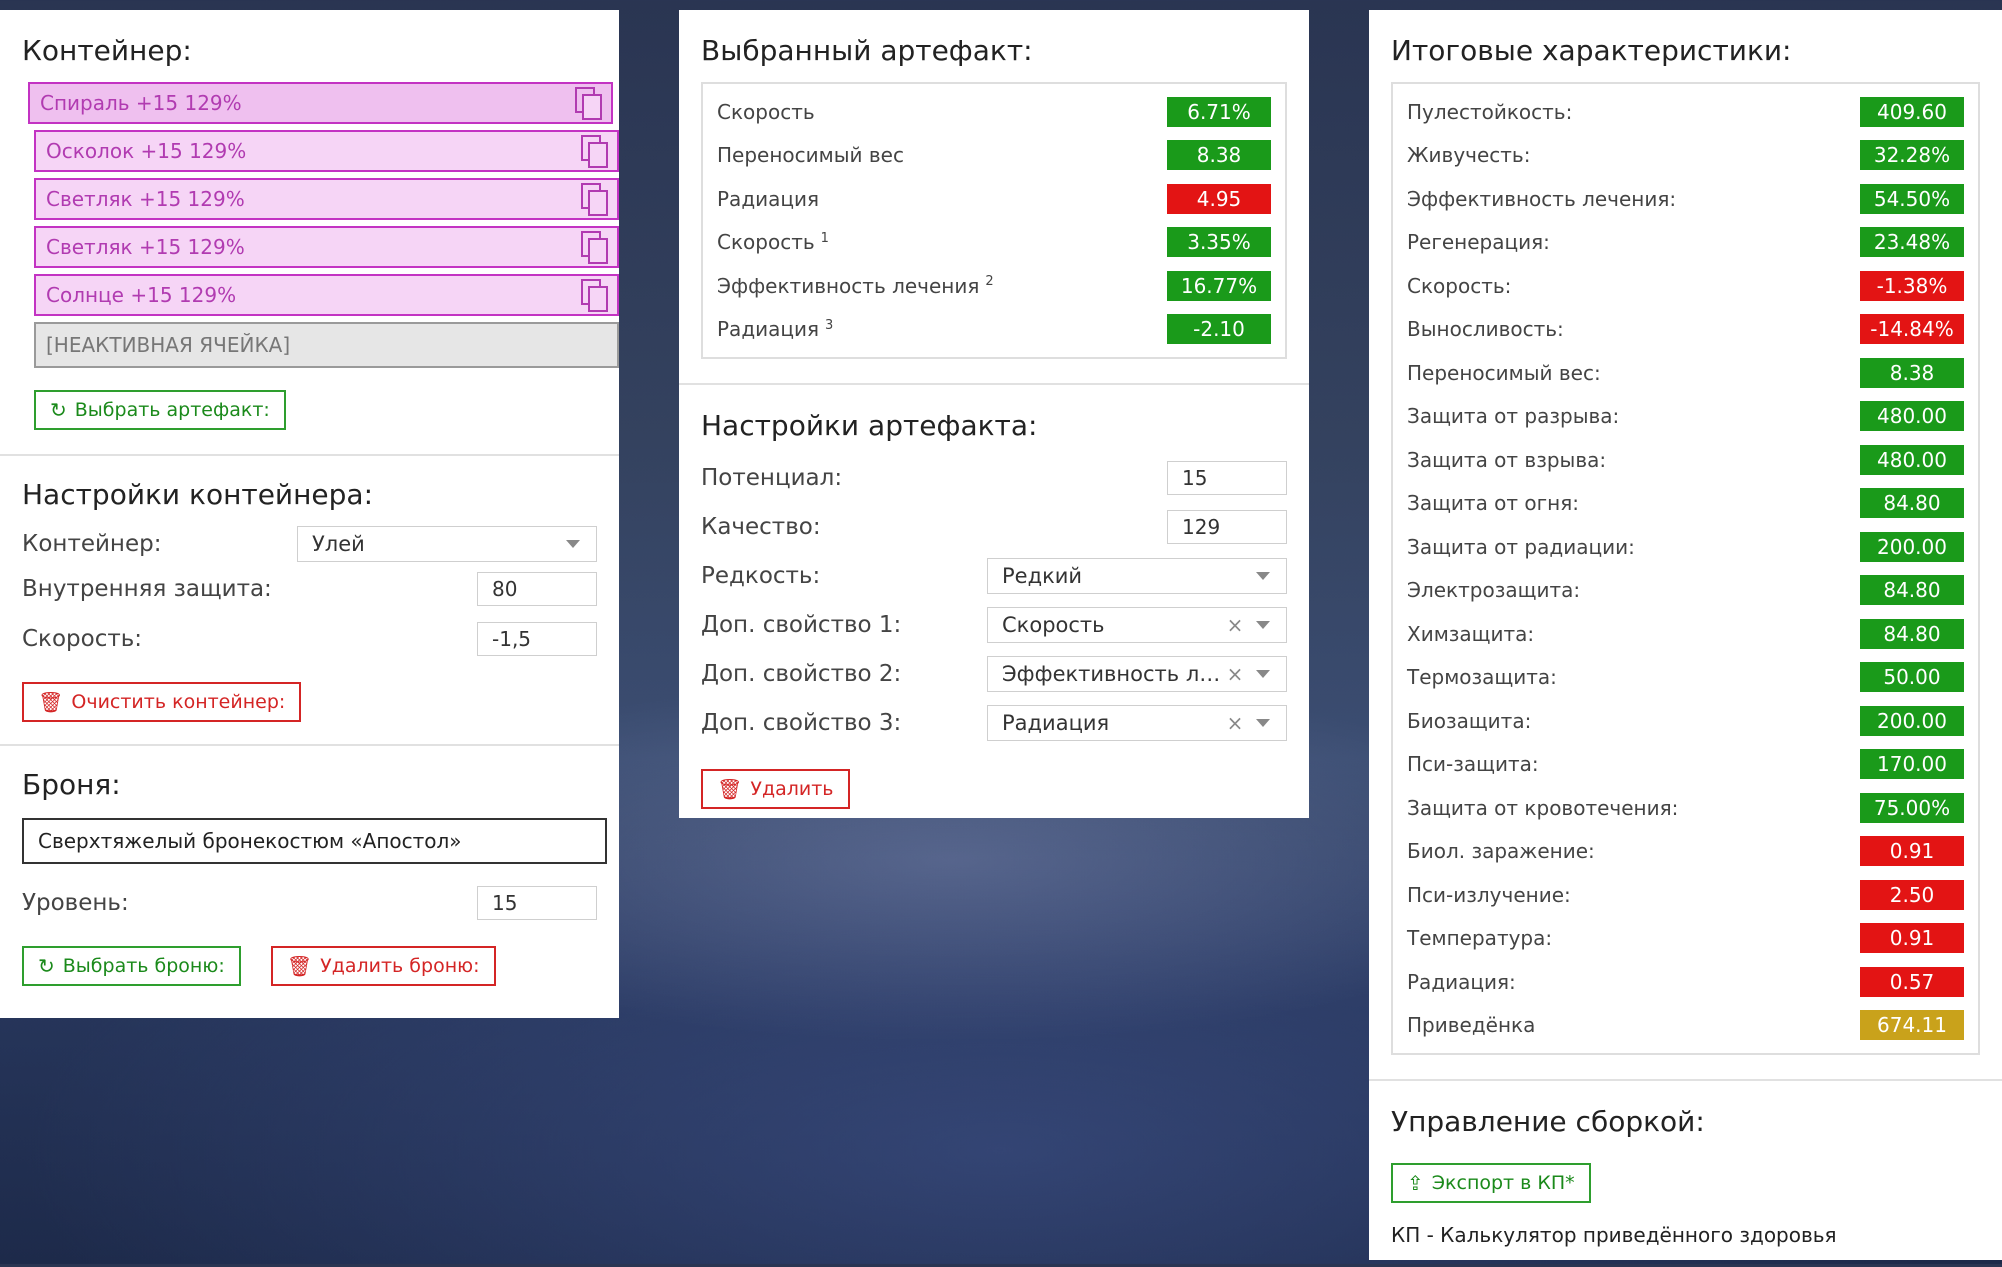 This screenshot has height=1267, width=2002. Describe the element at coordinates (1478, 242) in the screenshot. I see `stat-name: Регенерация:` at that location.